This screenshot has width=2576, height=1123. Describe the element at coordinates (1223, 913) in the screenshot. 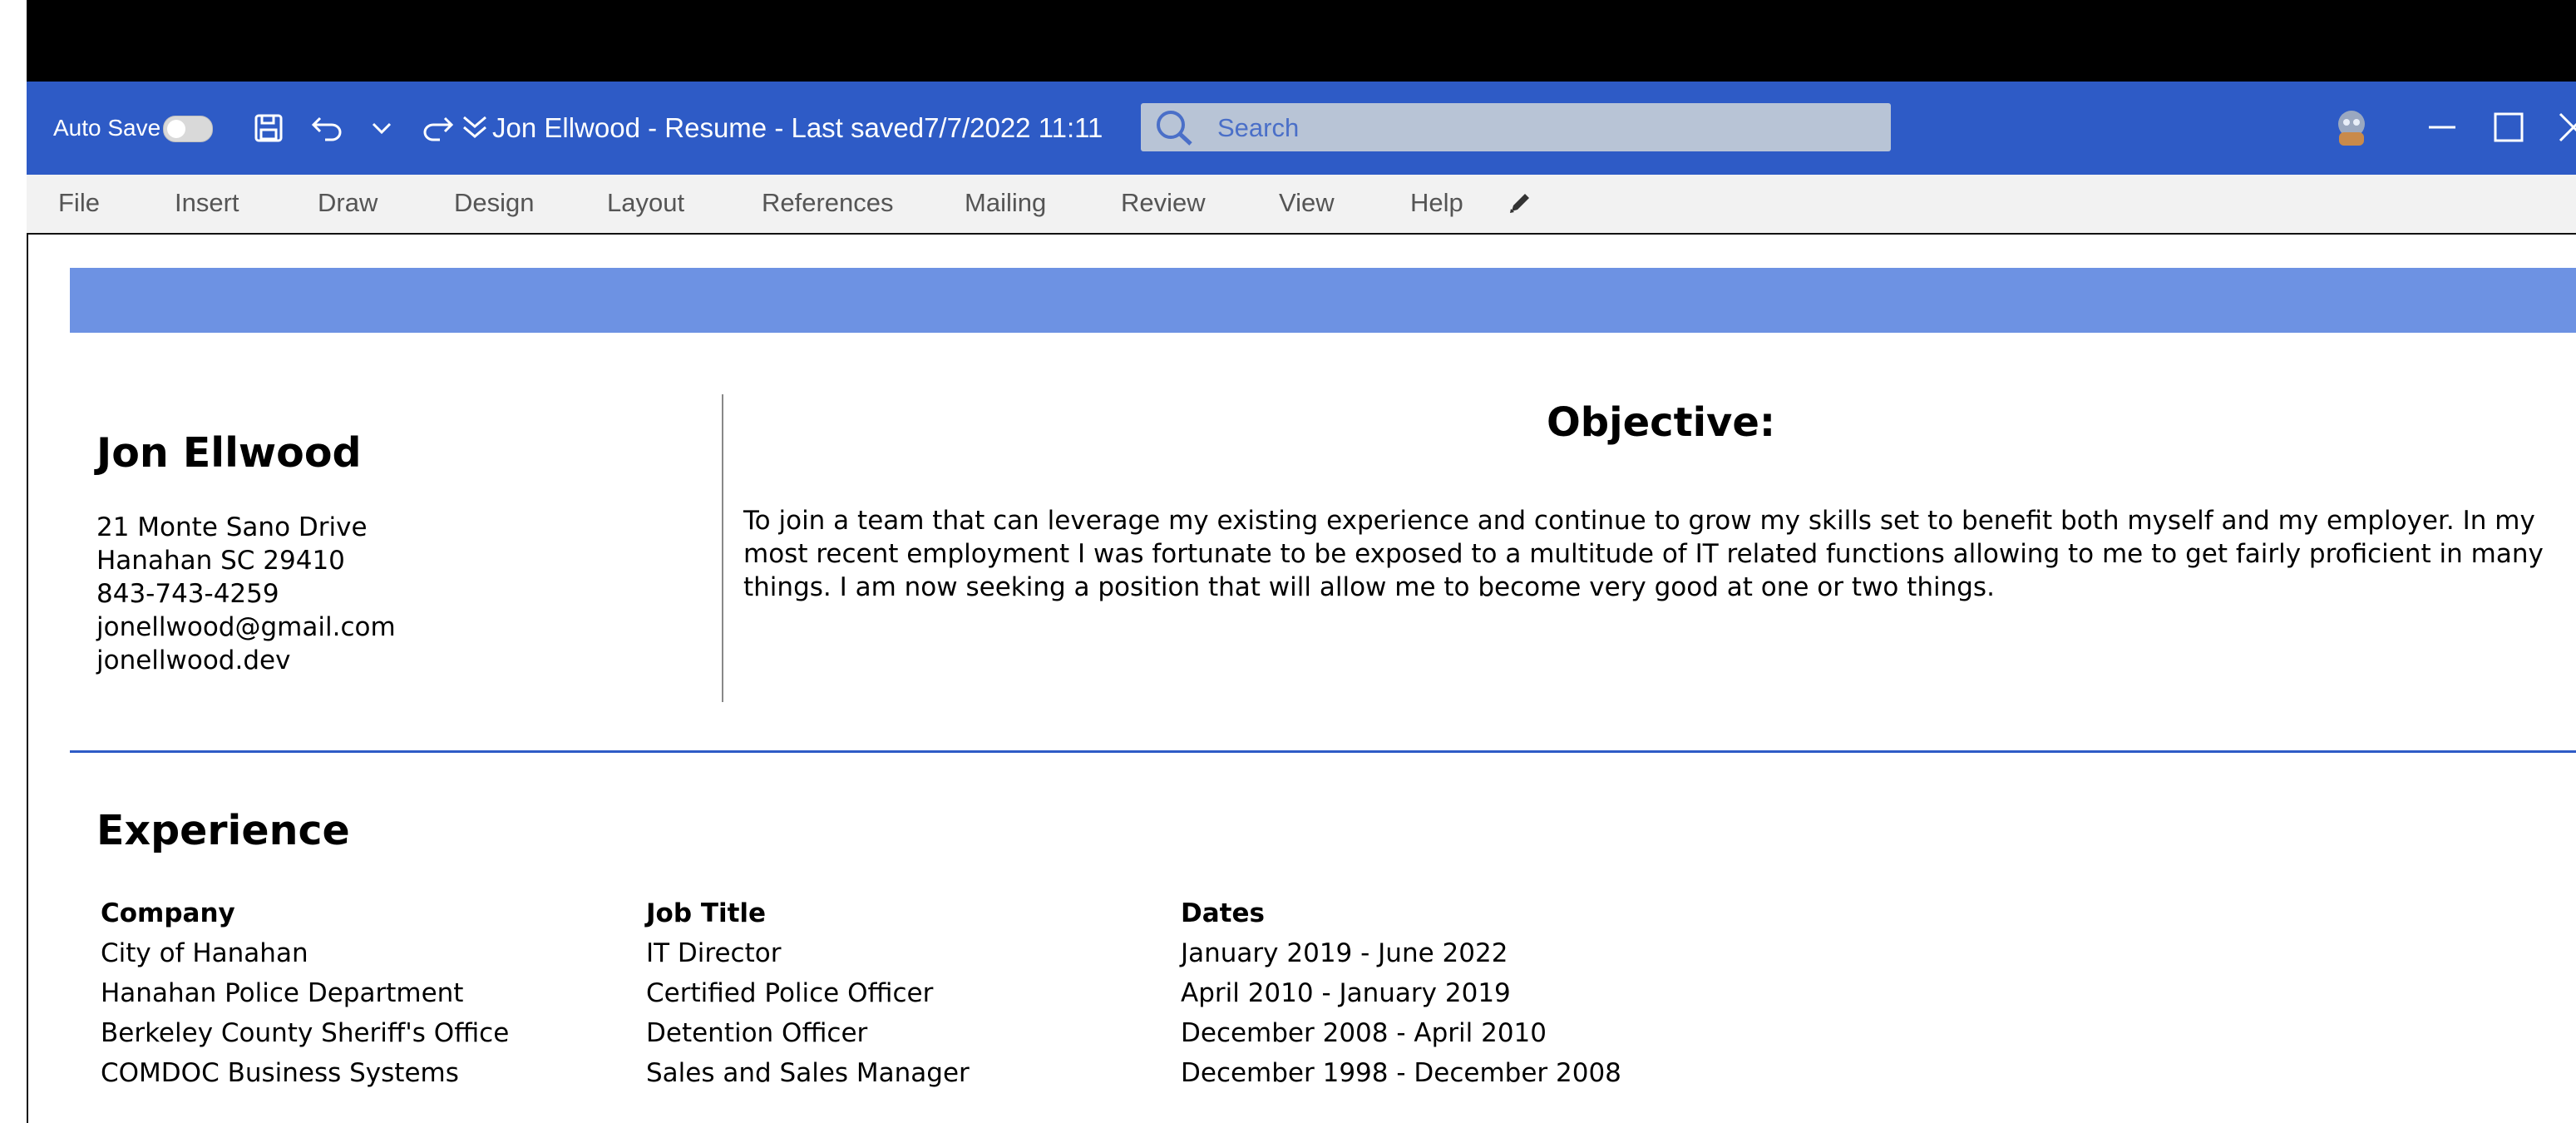

I see `column-header-dates: Dates` at that location.